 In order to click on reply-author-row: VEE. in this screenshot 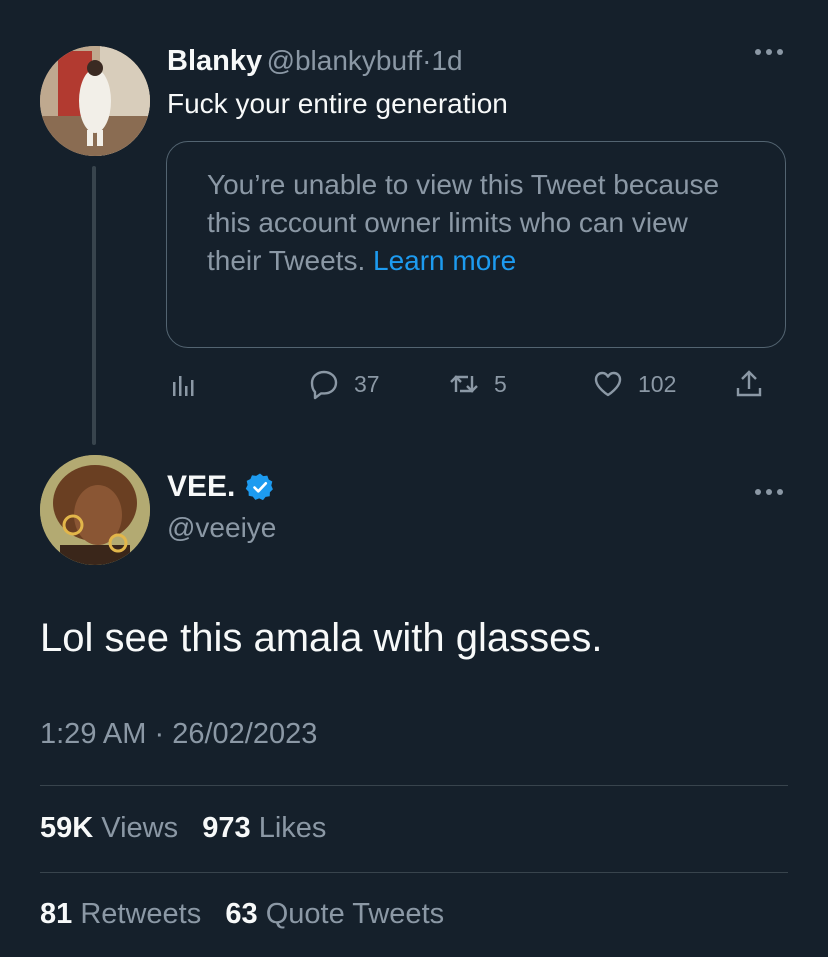, I will do `click(221, 487)`.